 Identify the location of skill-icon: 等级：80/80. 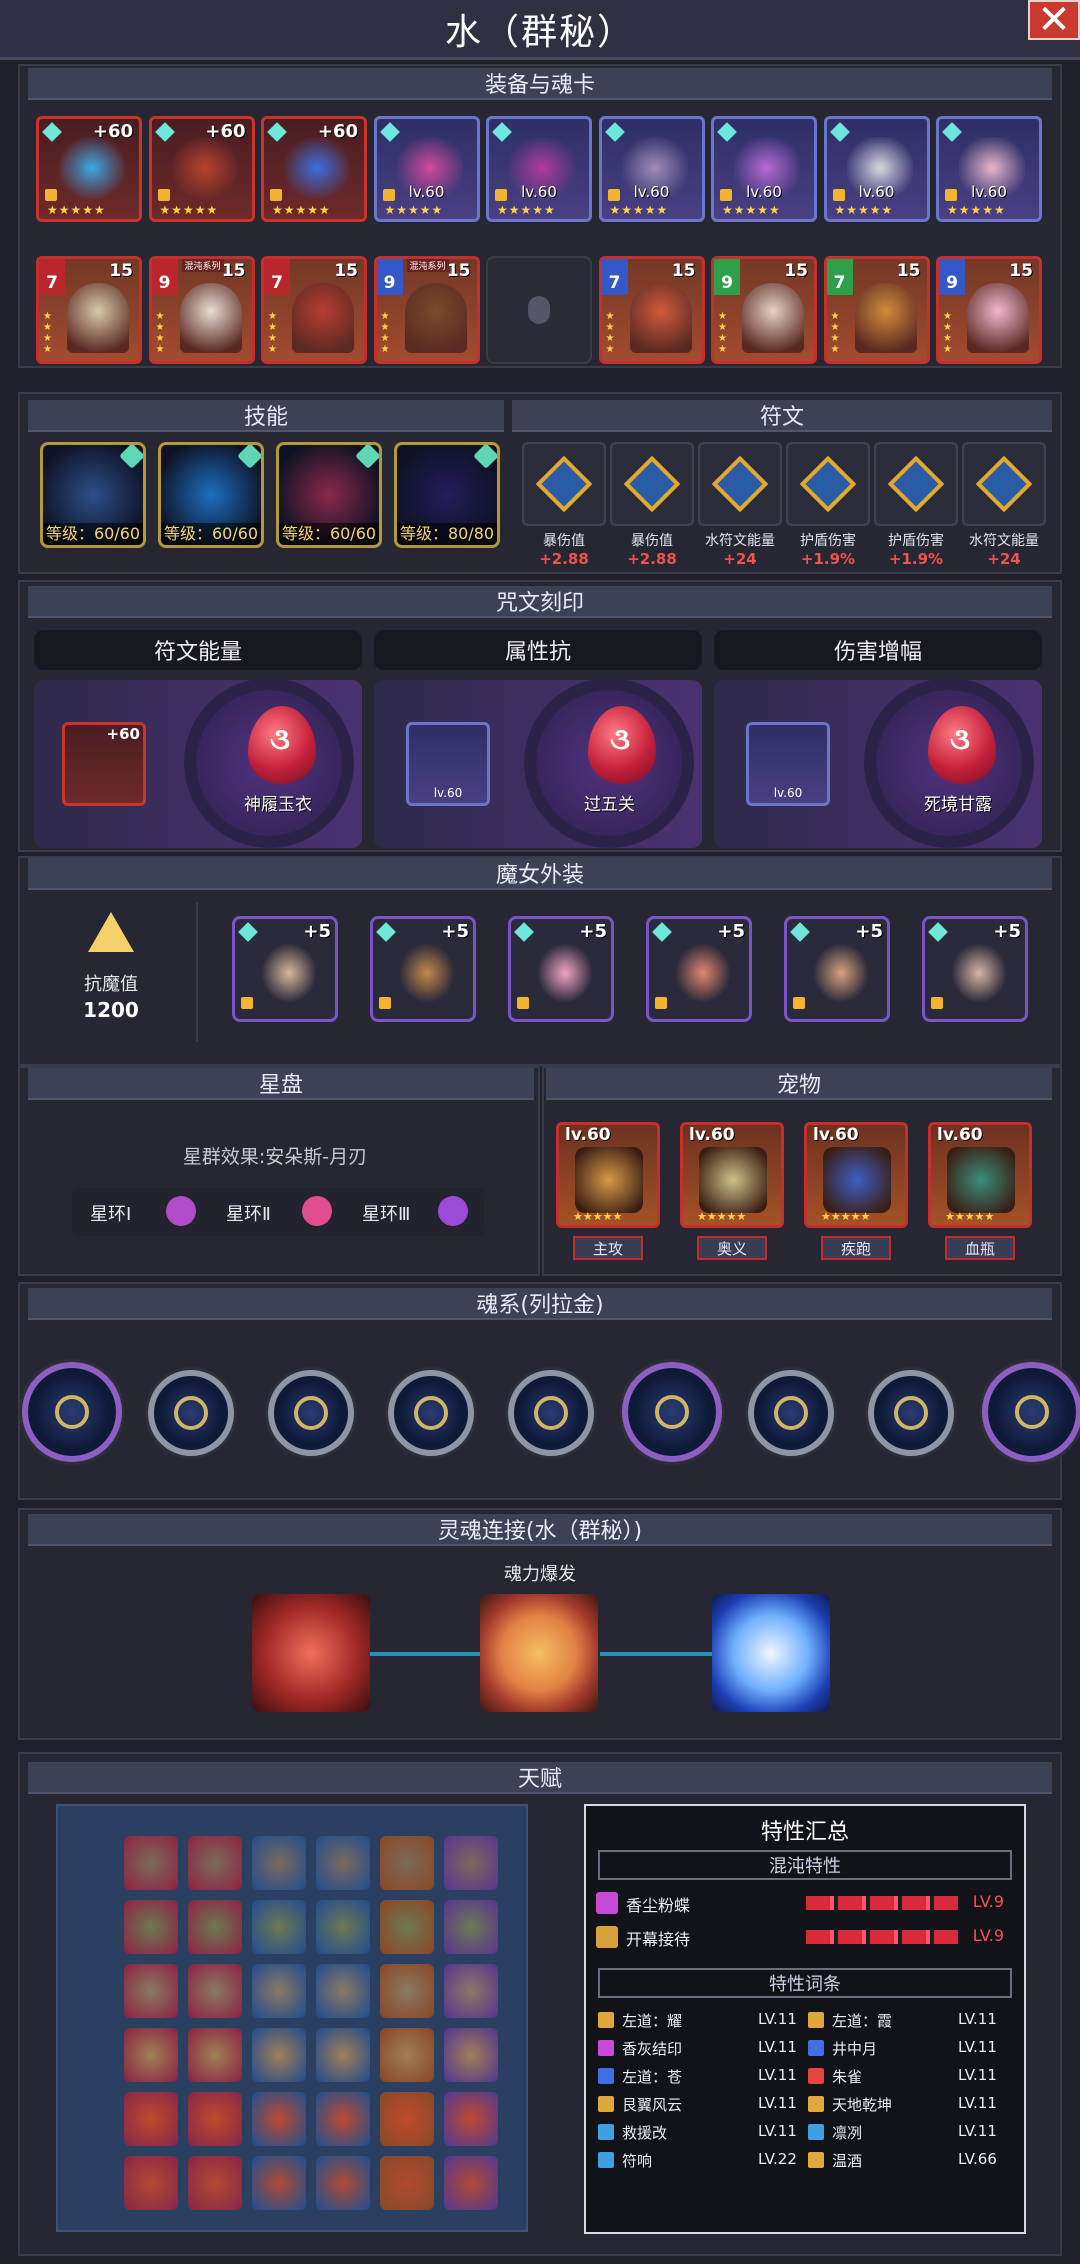
(447, 495).